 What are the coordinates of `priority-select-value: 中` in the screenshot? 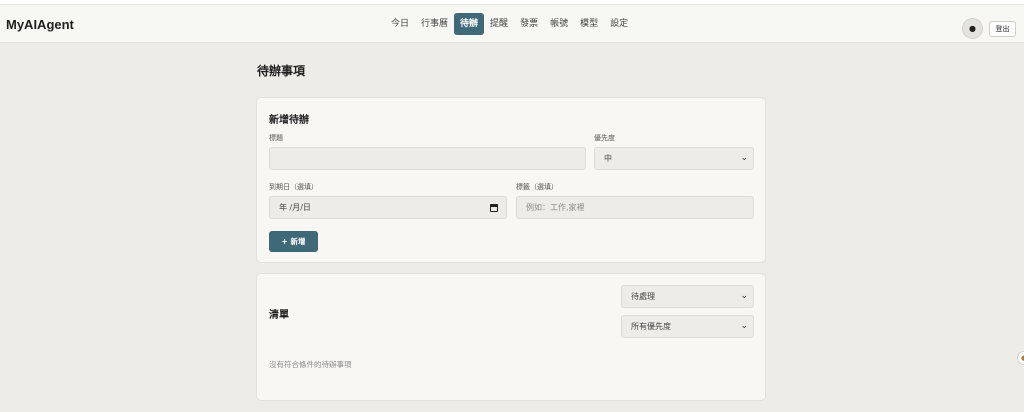 It's located at (608, 158).